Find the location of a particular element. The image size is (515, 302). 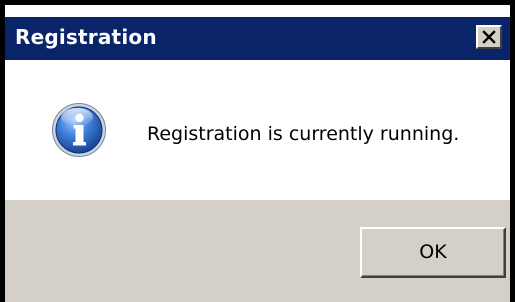

title-bar: Registration is located at coordinates (257, 38).